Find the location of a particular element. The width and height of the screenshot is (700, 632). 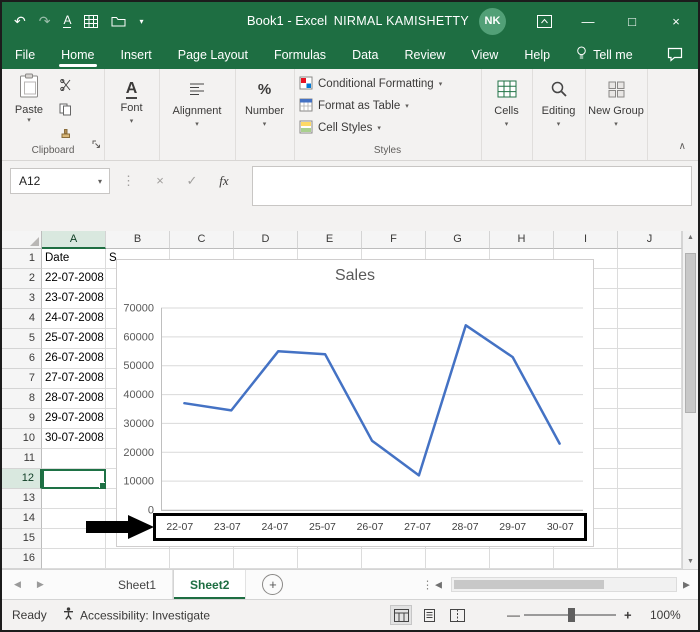

row-header-16: 16 is located at coordinates (22, 559).